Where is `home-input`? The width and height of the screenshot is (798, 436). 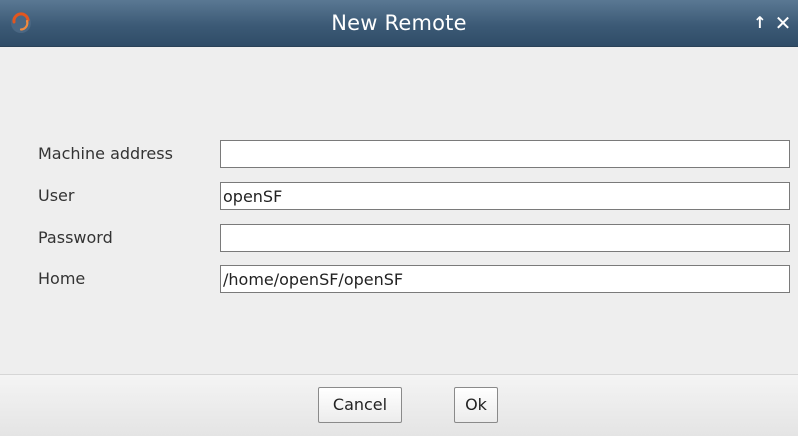
home-input is located at coordinates (505, 279).